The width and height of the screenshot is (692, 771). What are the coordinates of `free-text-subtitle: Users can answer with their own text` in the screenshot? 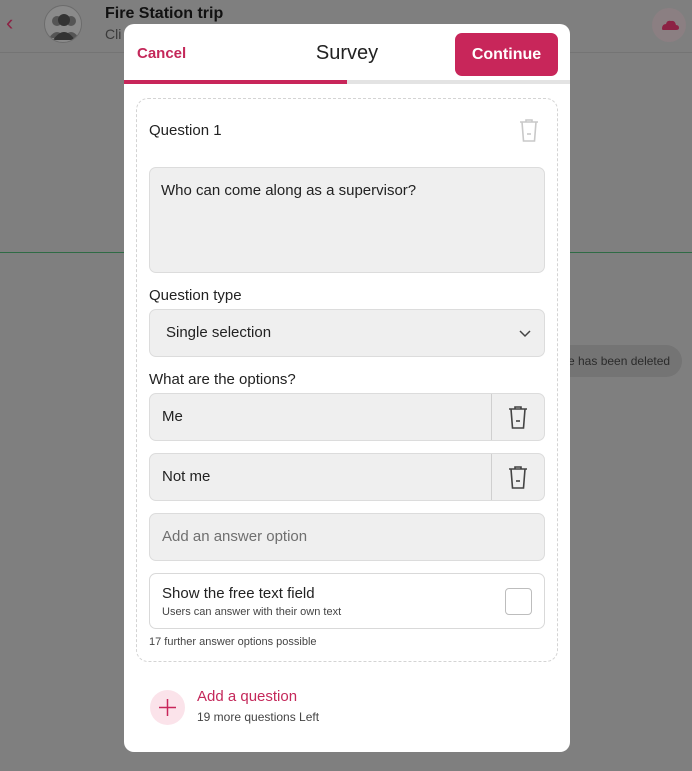 It's located at (252, 612).